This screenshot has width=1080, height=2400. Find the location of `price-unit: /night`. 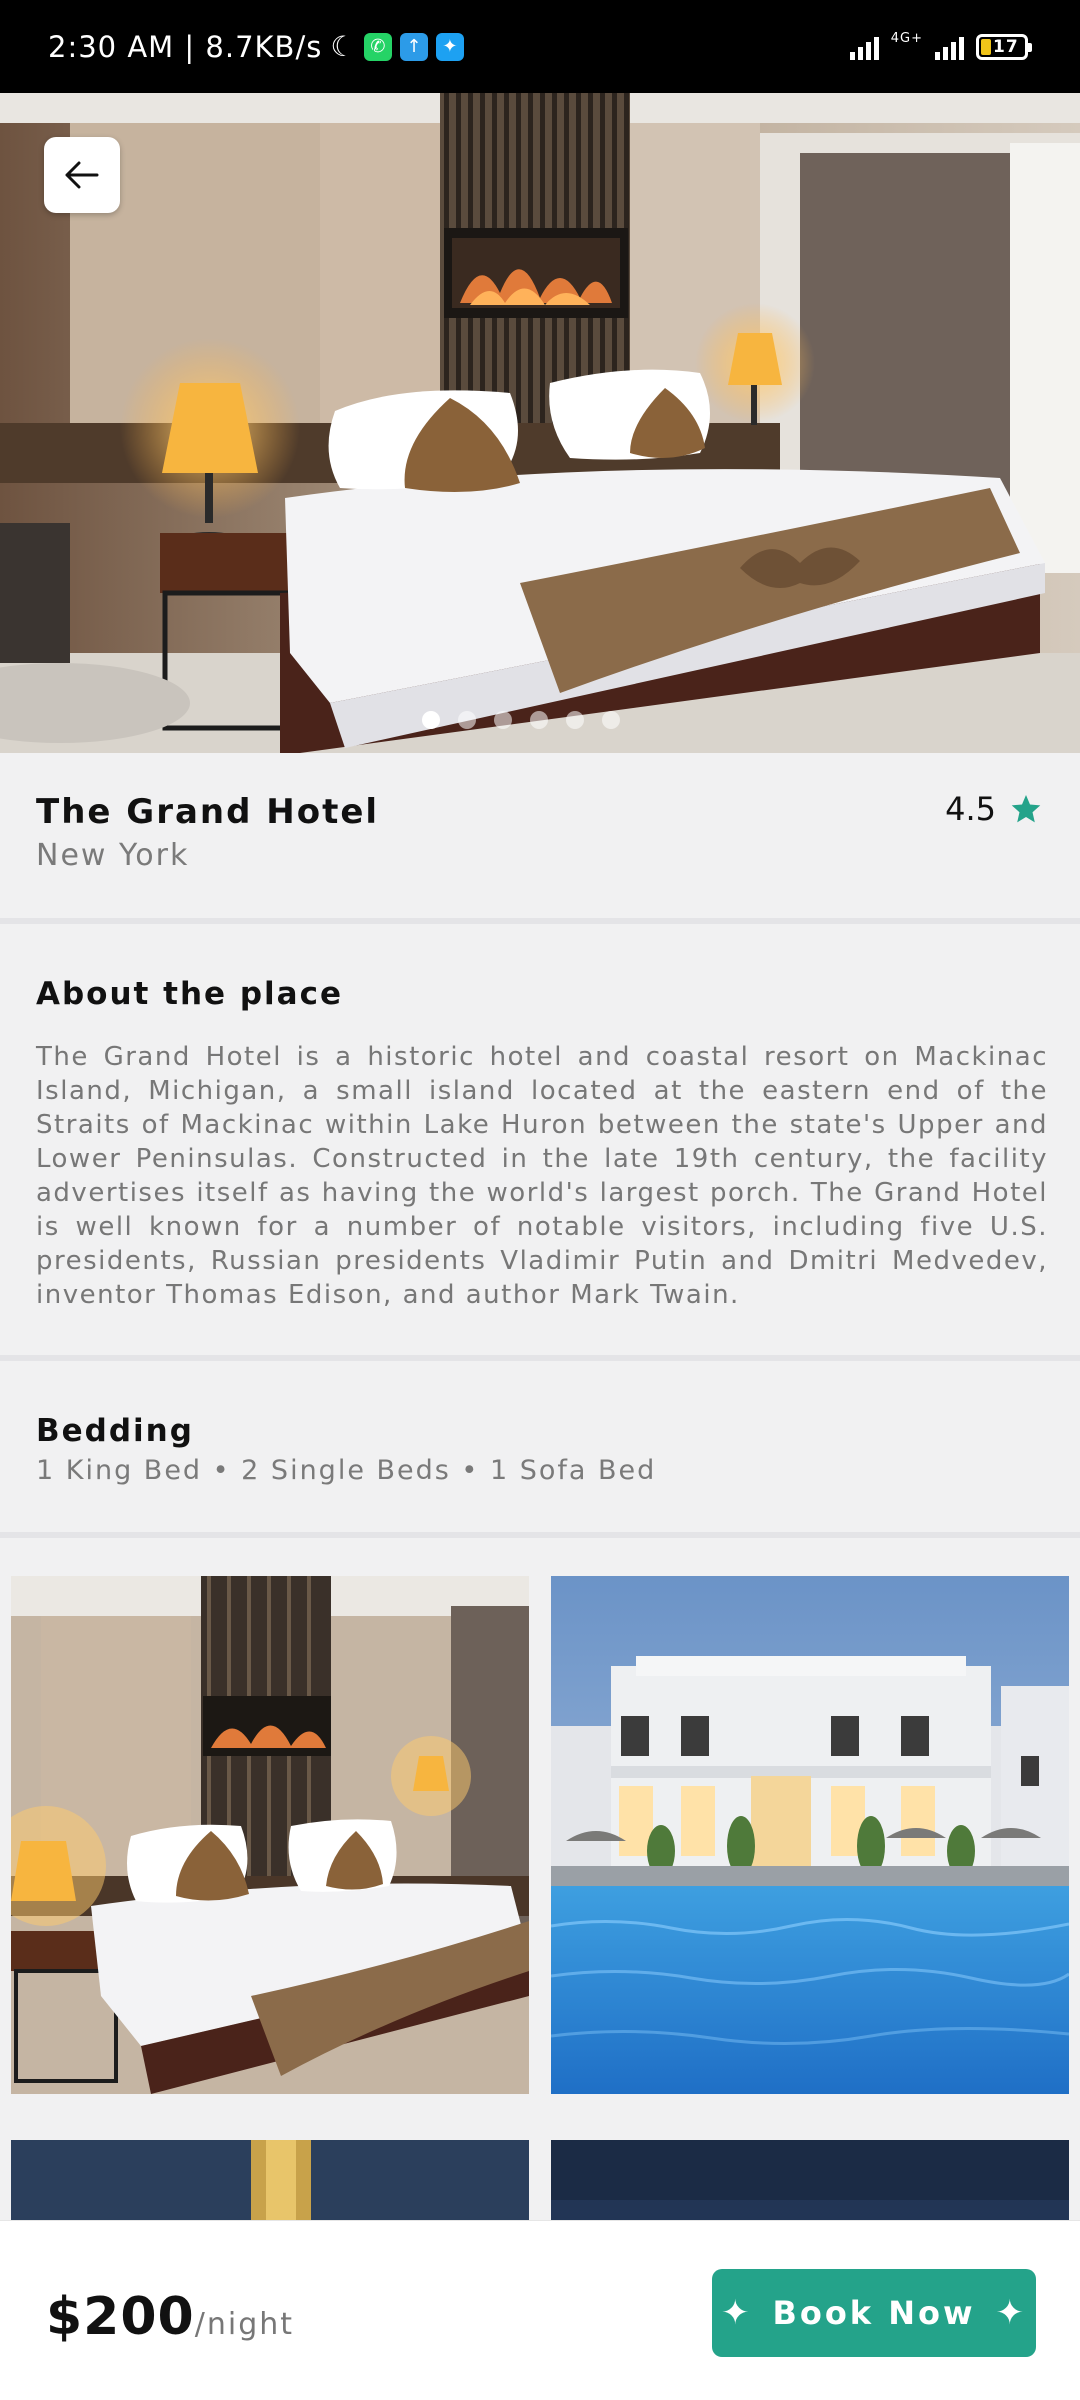

price-unit: /night is located at coordinates (244, 2324).